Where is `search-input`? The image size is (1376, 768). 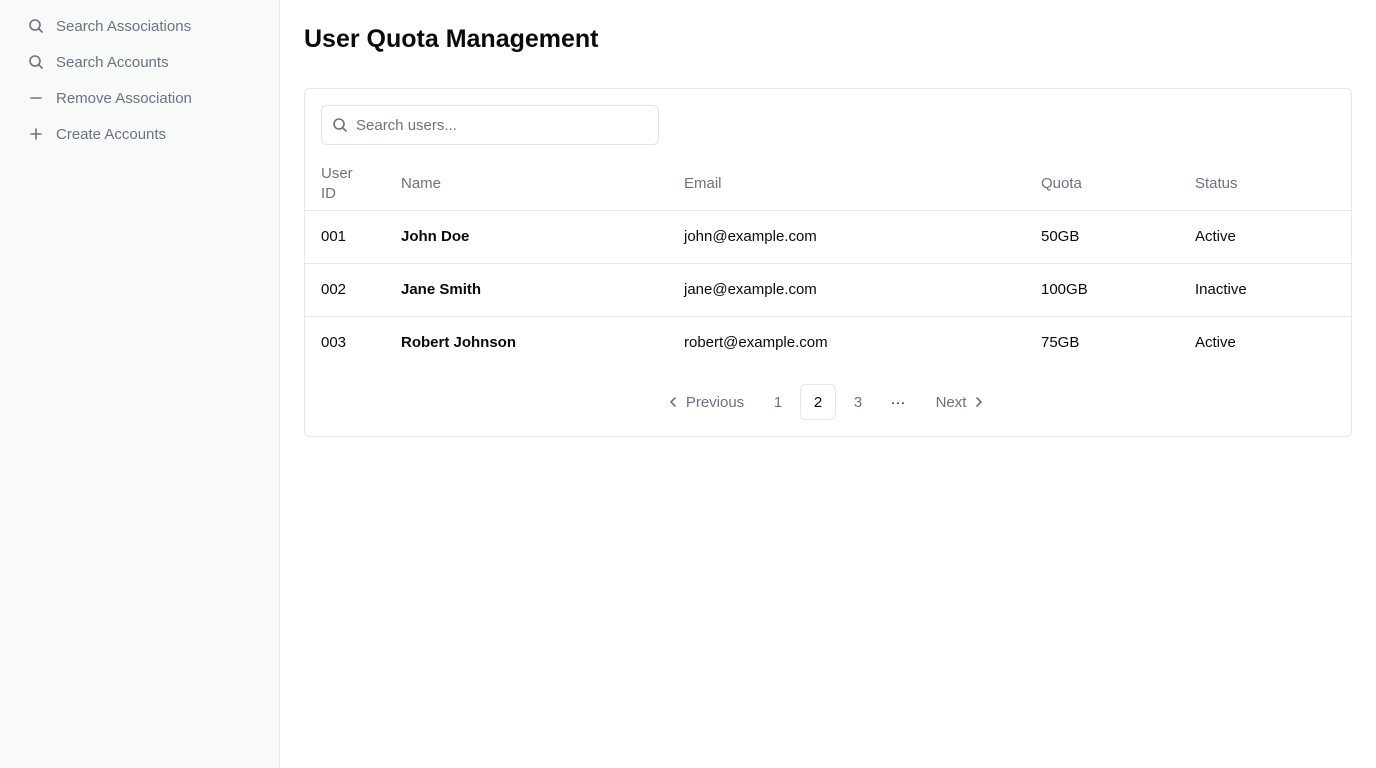 search-input is located at coordinates (501, 125).